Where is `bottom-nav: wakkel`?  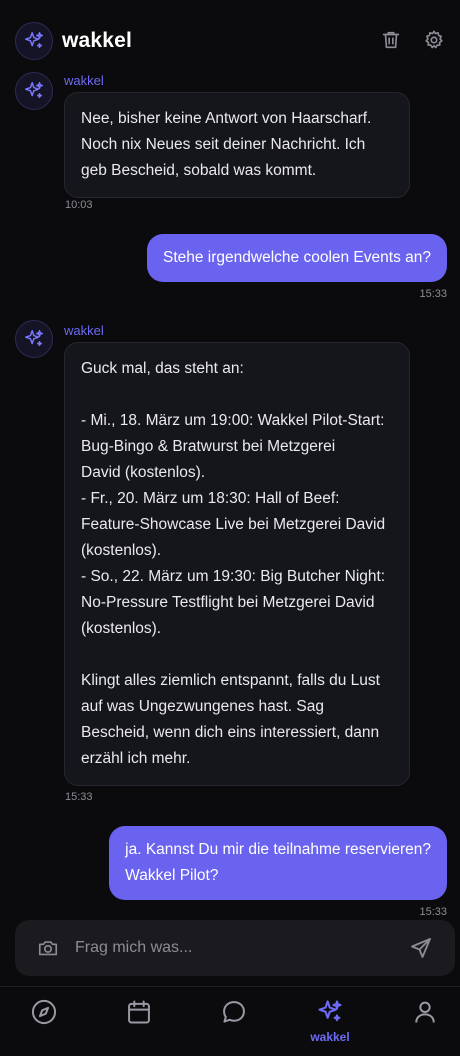
bottom-nav: wakkel is located at coordinates (230, 1021).